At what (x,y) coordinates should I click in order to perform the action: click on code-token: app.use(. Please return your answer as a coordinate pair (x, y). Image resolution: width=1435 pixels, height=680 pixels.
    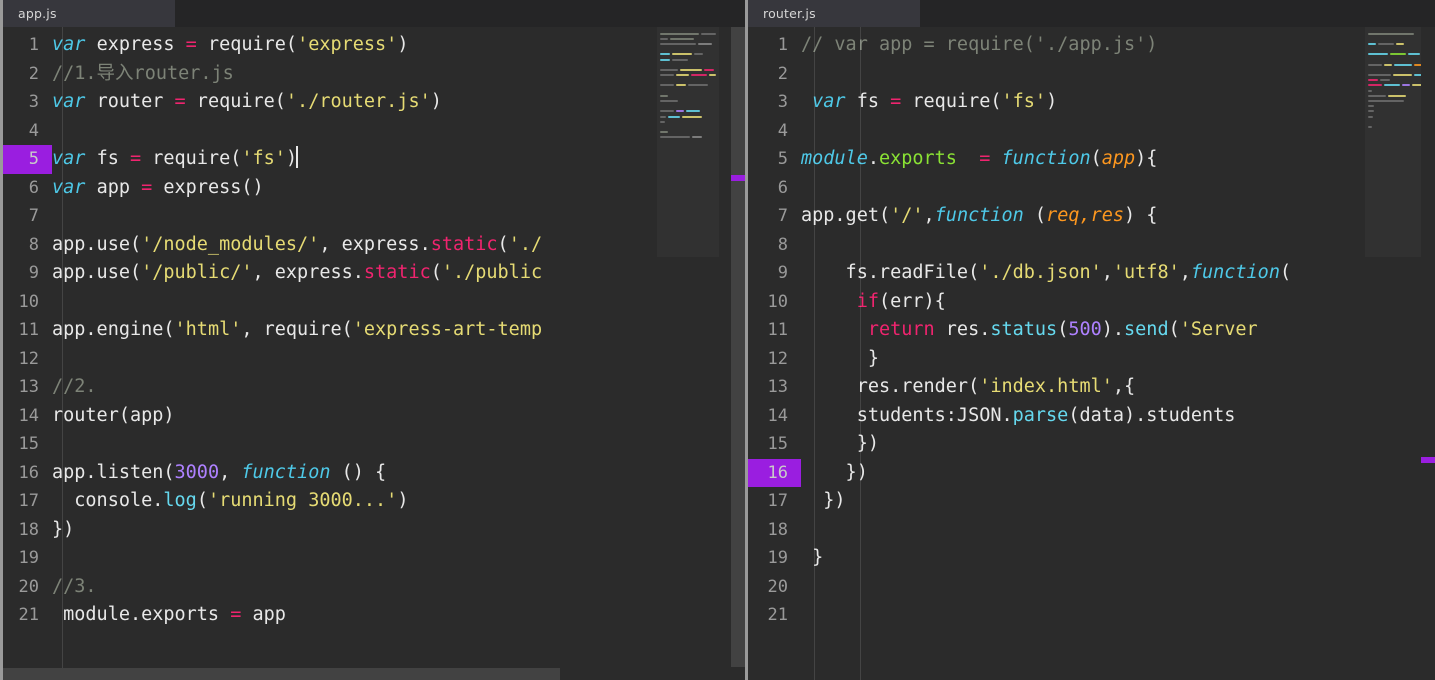
    Looking at the image, I should click on (97, 244).